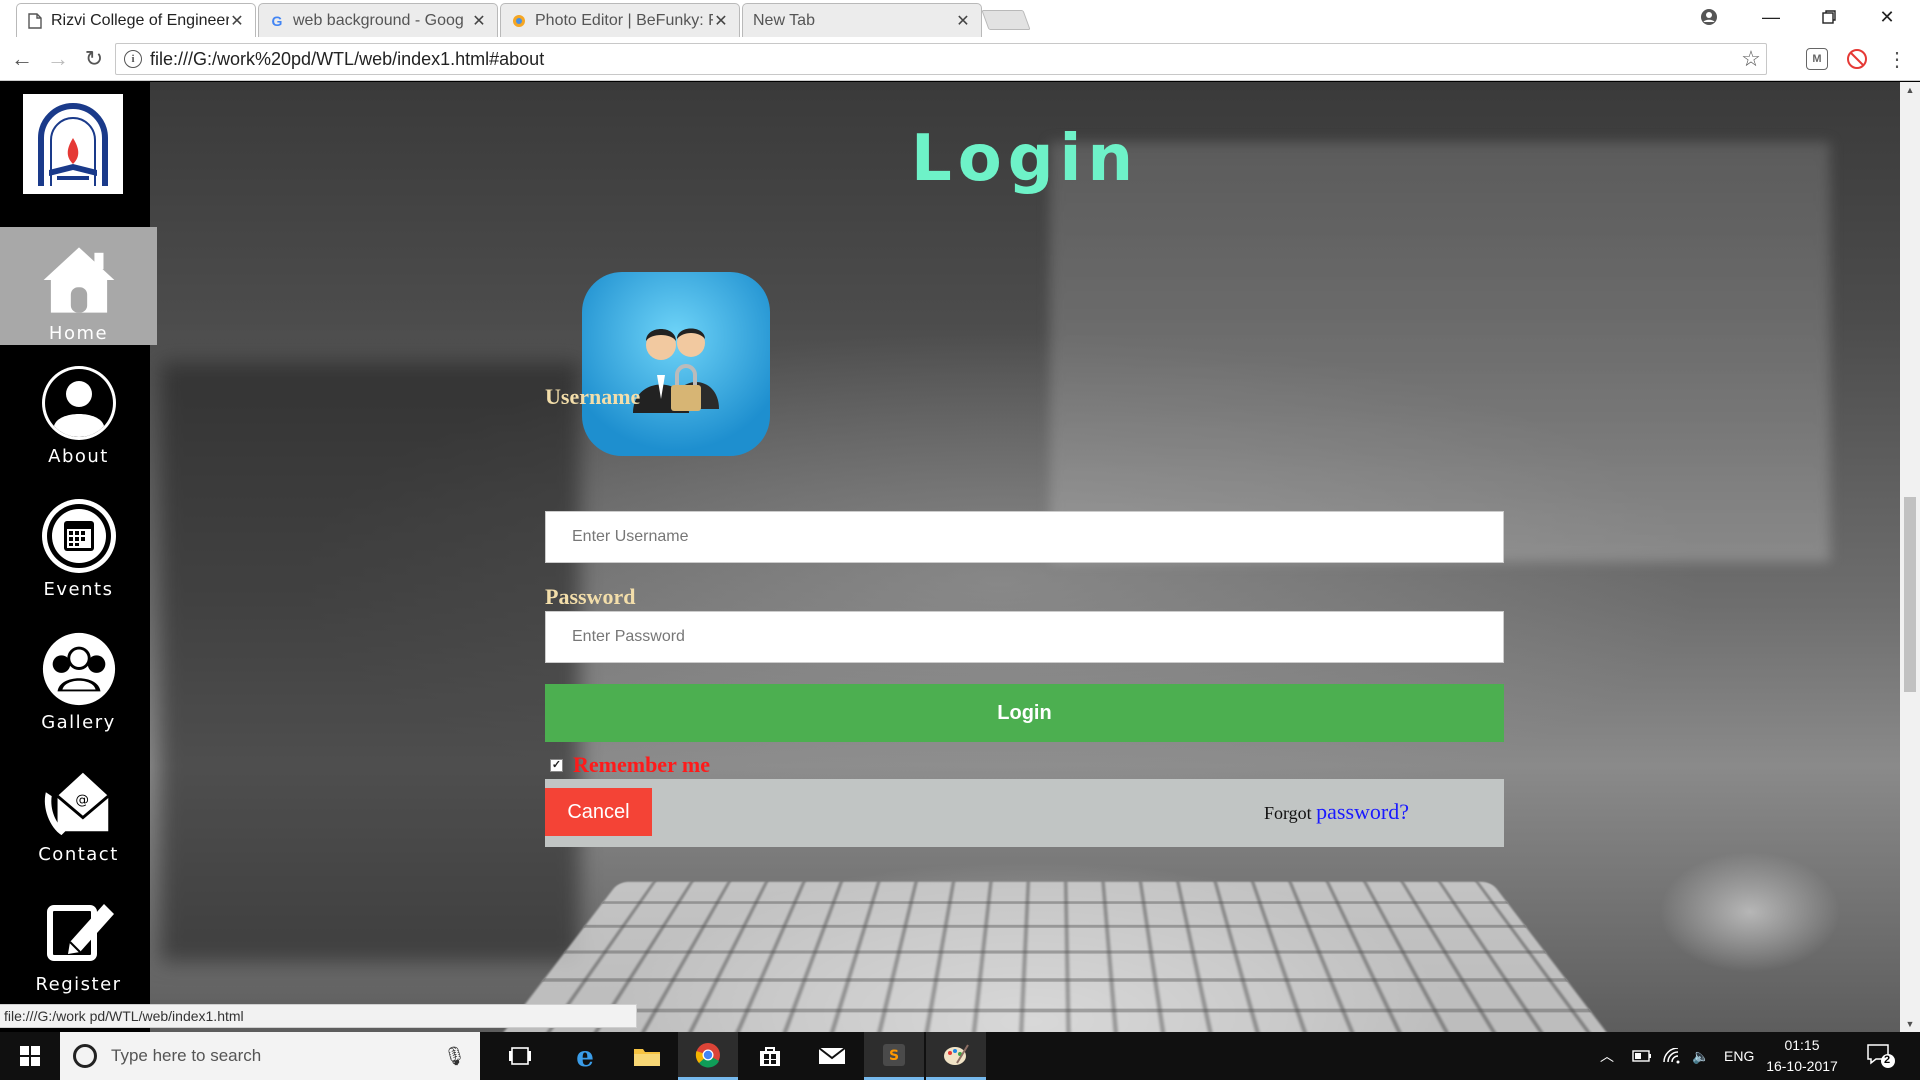  Describe the element at coordinates (1751, 59) in the screenshot. I see `bookmark-star-icon: ☆` at that location.